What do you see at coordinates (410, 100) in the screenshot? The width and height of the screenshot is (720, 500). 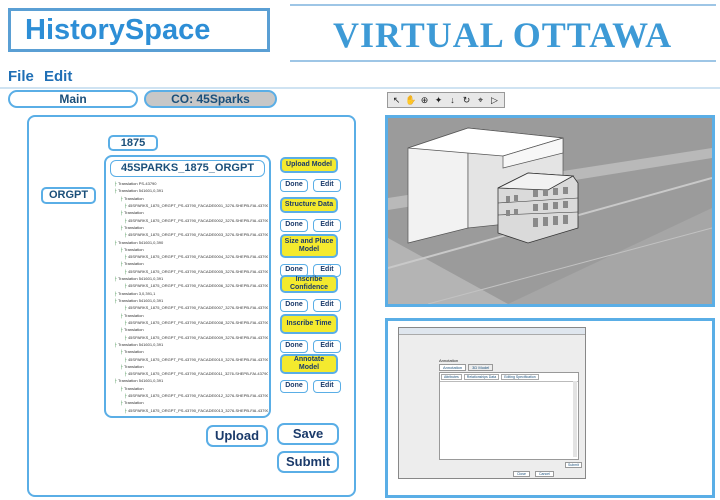 I see `hand-icon: ✋` at bounding box center [410, 100].